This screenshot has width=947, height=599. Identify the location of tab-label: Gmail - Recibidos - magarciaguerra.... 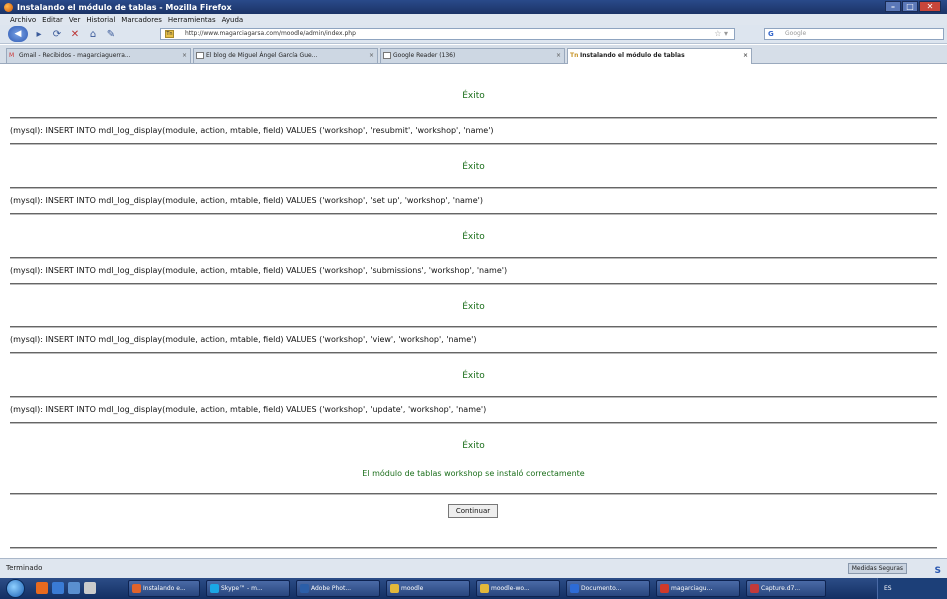
(75, 55).